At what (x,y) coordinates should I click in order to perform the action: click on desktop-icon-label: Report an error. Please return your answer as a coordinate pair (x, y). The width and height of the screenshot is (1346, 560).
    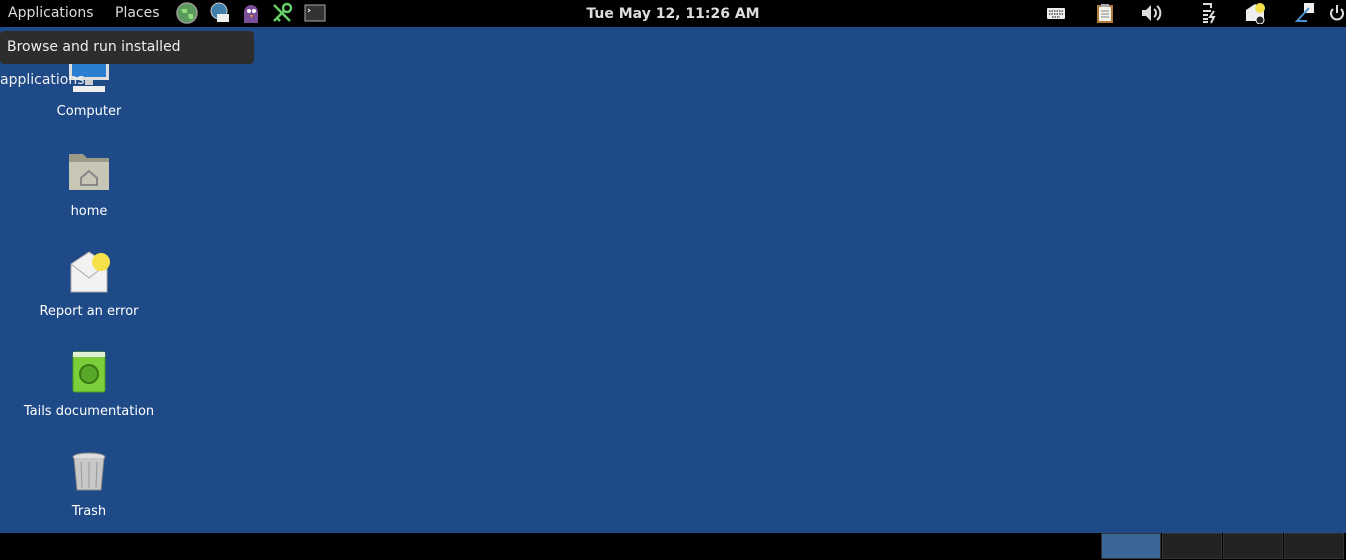
    Looking at the image, I should click on (89, 311).